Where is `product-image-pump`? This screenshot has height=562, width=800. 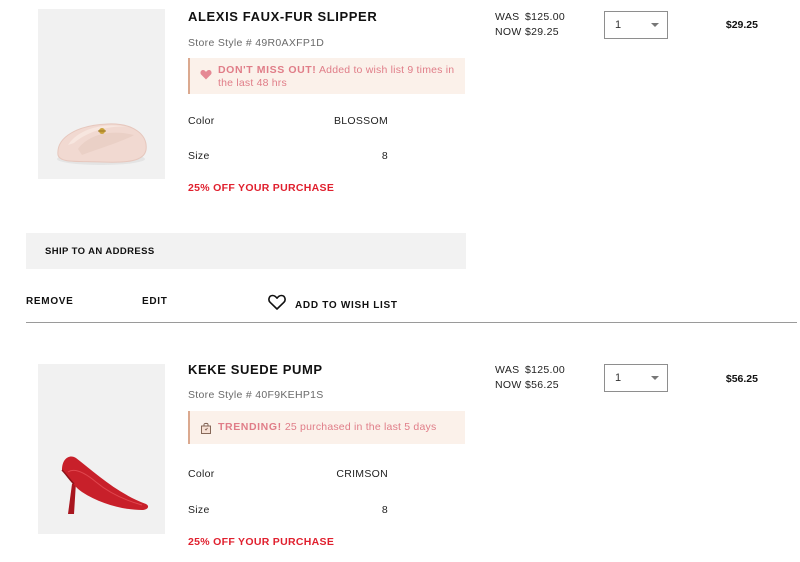 product-image-pump is located at coordinates (101, 449).